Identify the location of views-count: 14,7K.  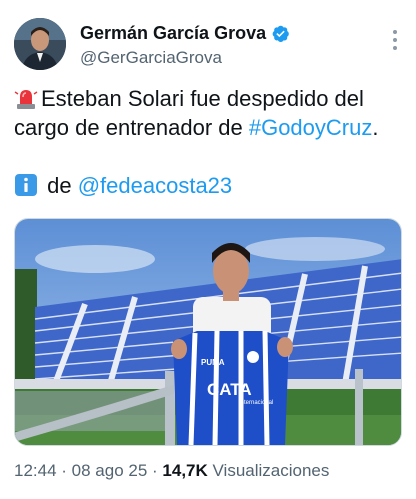
(185, 470).